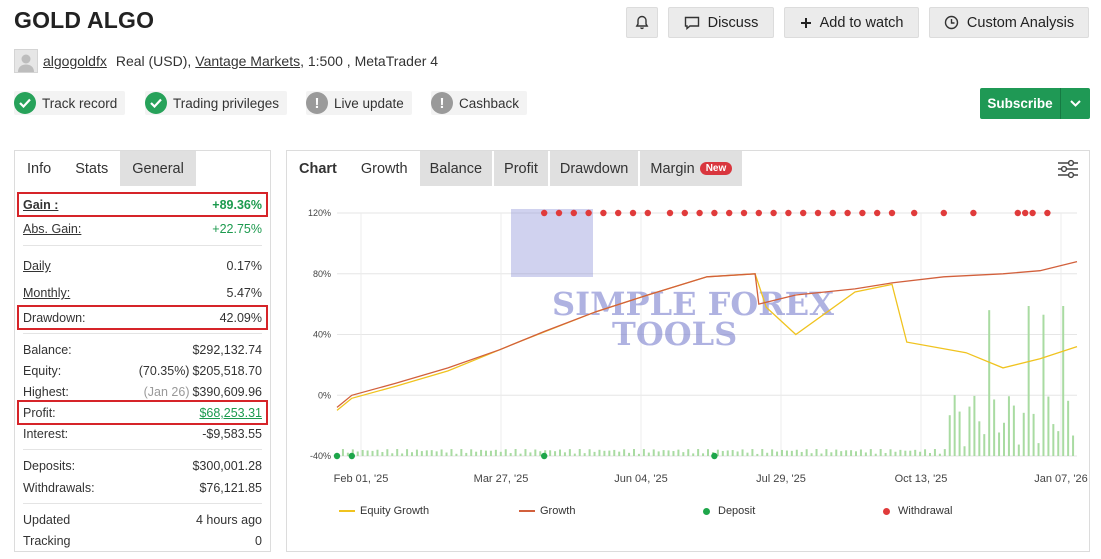  I want to click on chevron-down-icon, so click(1075, 103).